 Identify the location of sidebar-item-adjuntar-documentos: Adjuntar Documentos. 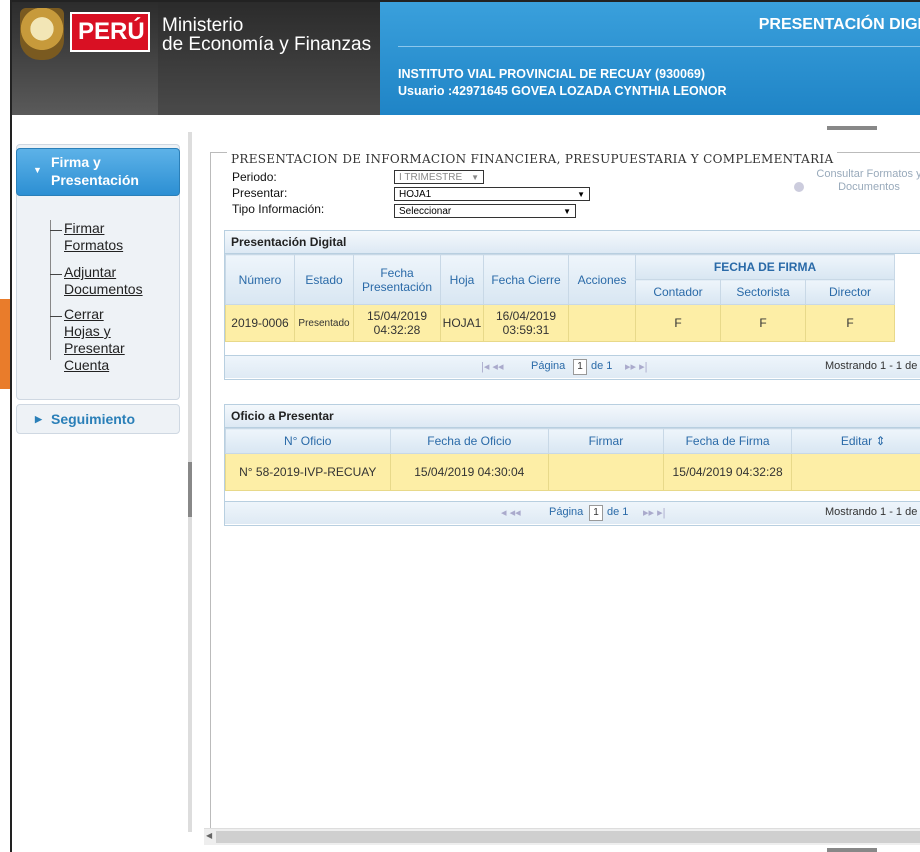
(103, 281).